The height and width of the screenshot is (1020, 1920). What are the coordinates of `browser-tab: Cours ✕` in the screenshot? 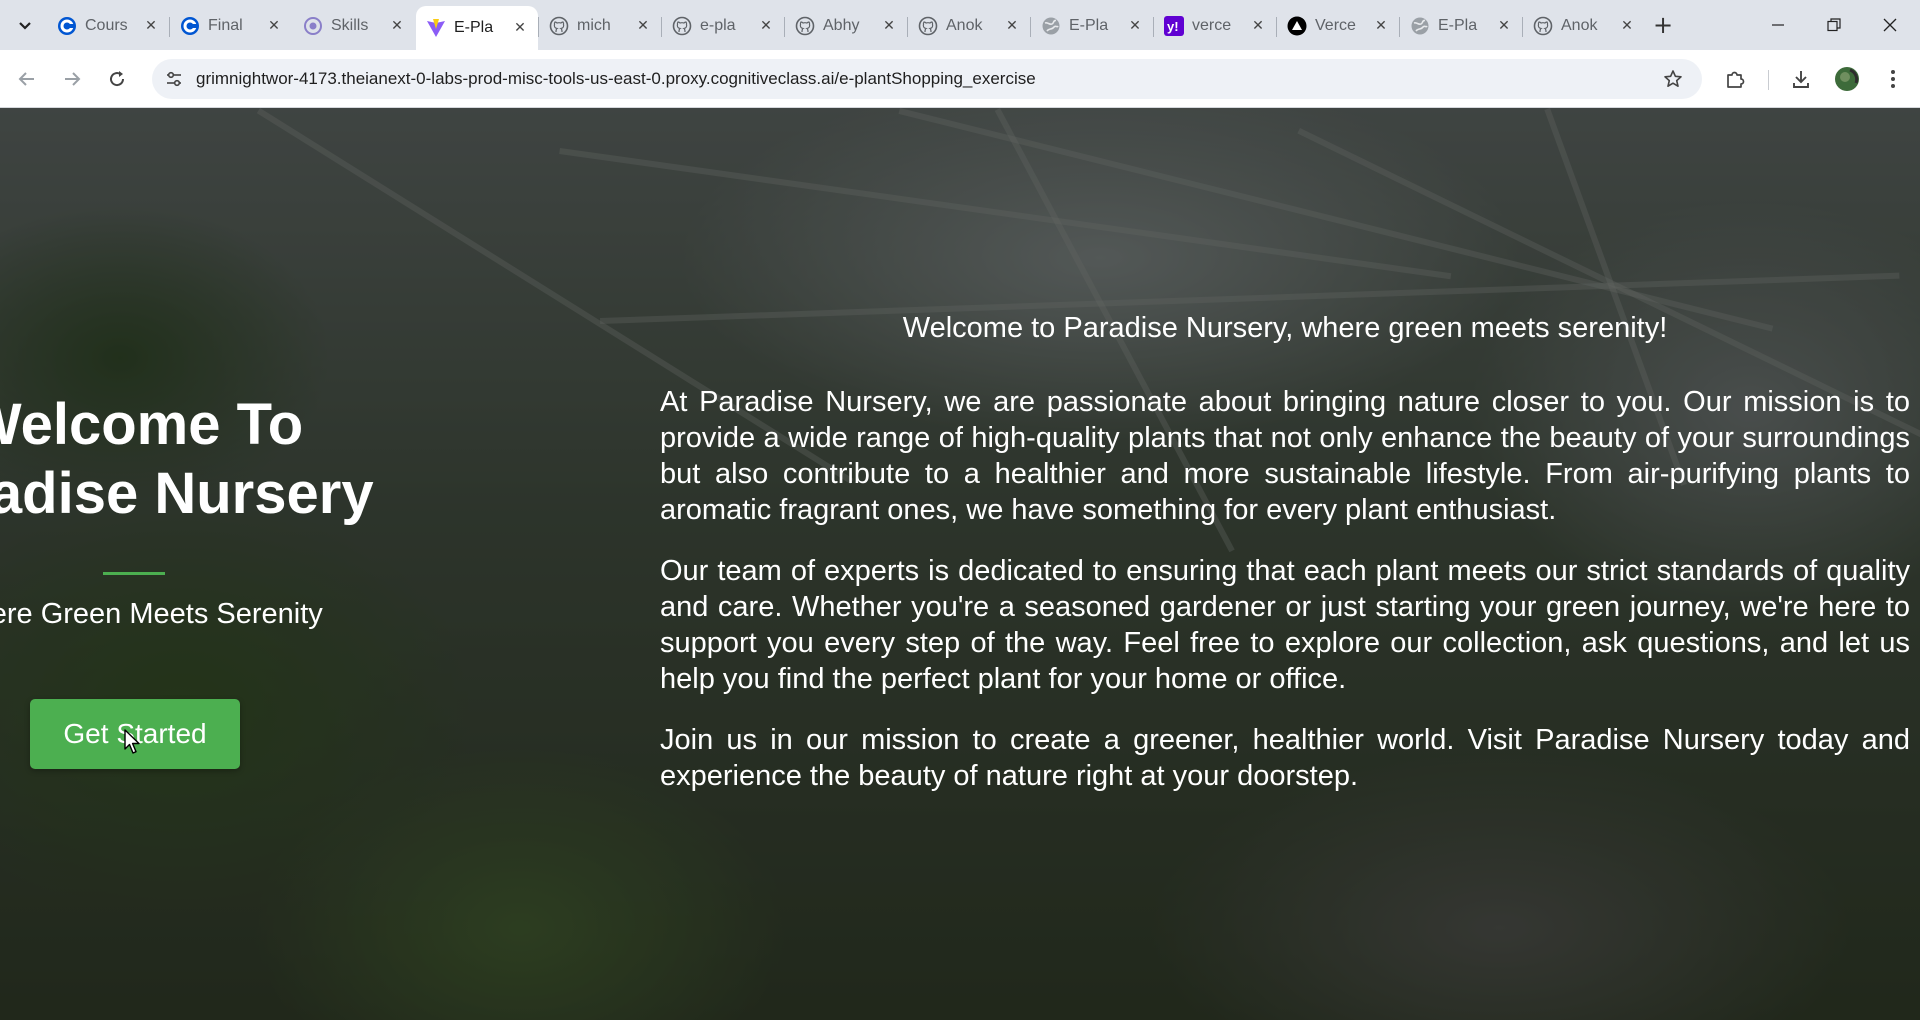 It's located at (108, 25).